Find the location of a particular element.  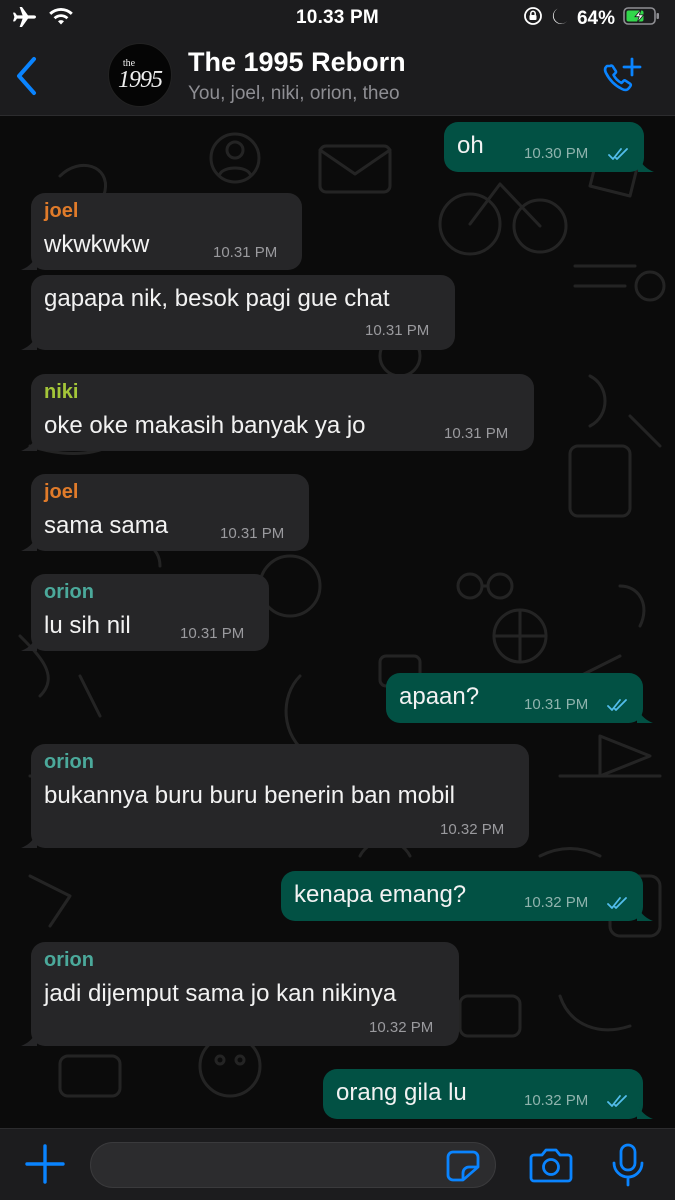

orientation-lock-icon is located at coordinates (533, 19).